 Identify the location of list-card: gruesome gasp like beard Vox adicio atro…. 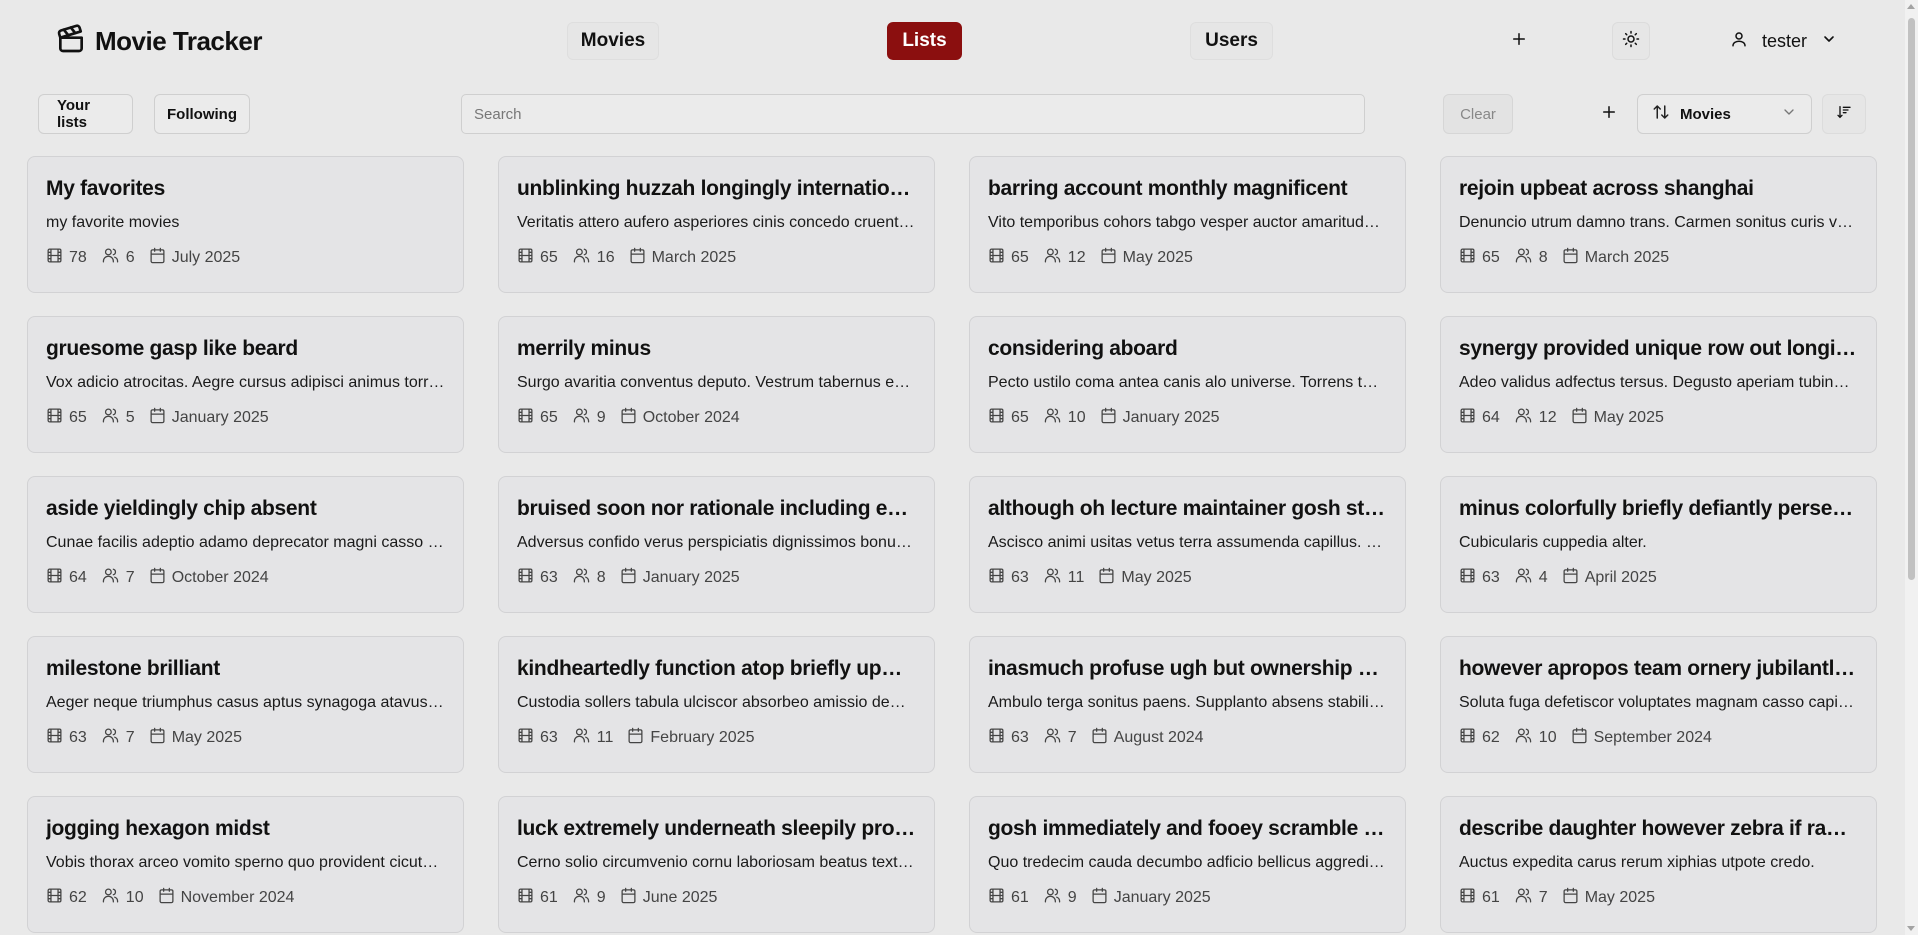
(245, 384).